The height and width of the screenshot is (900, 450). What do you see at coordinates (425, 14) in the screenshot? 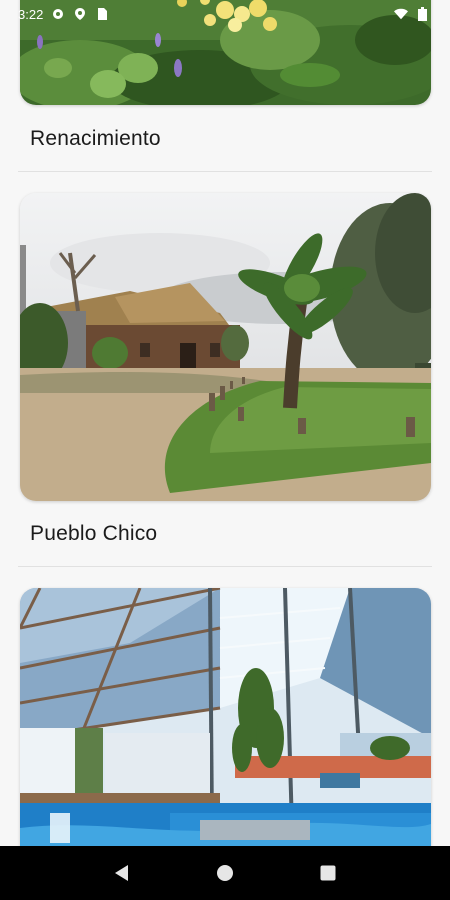
I see `battery-icon` at bounding box center [425, 14].